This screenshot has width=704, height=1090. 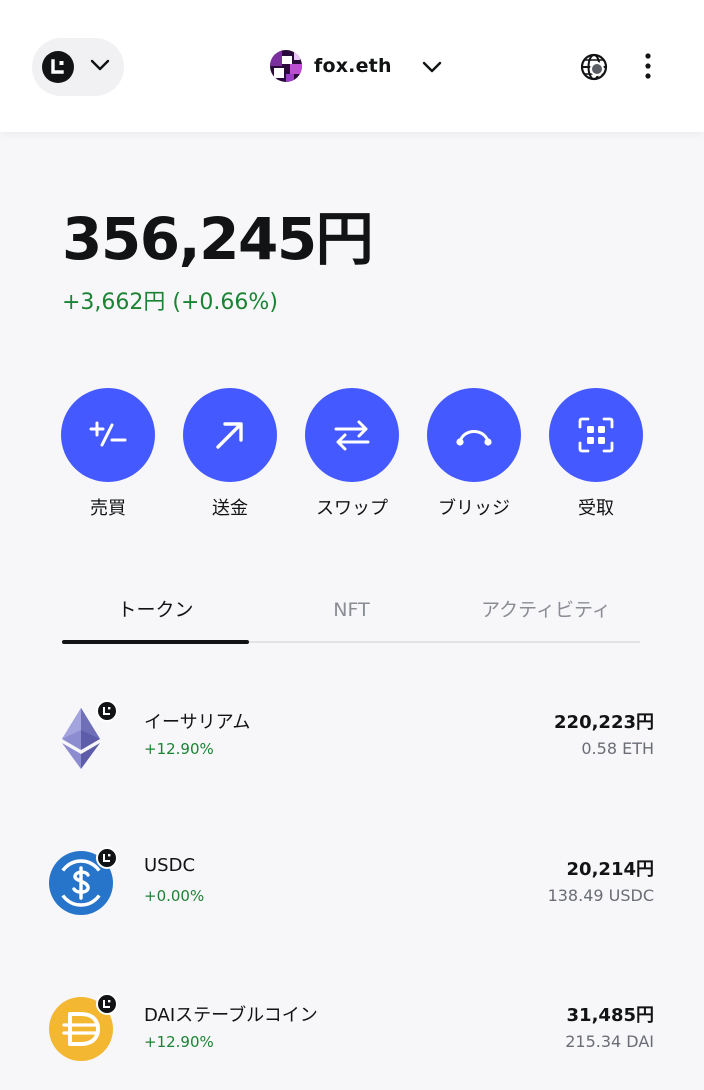 I want to click on account-selector: fox.eth, so click(x=356, y=66).